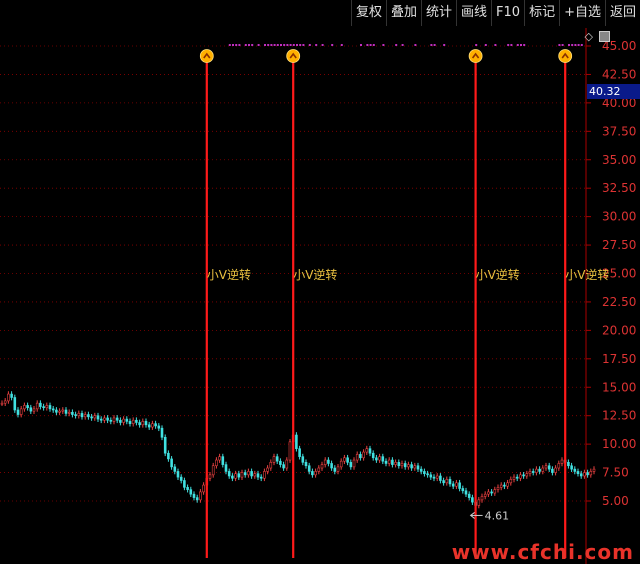  Describe the element at coordinates (320, 14) in the screenshot. I see `toolbar: 复权 叠加 统计 画线 F10 标记 +自选 返回` at that location.